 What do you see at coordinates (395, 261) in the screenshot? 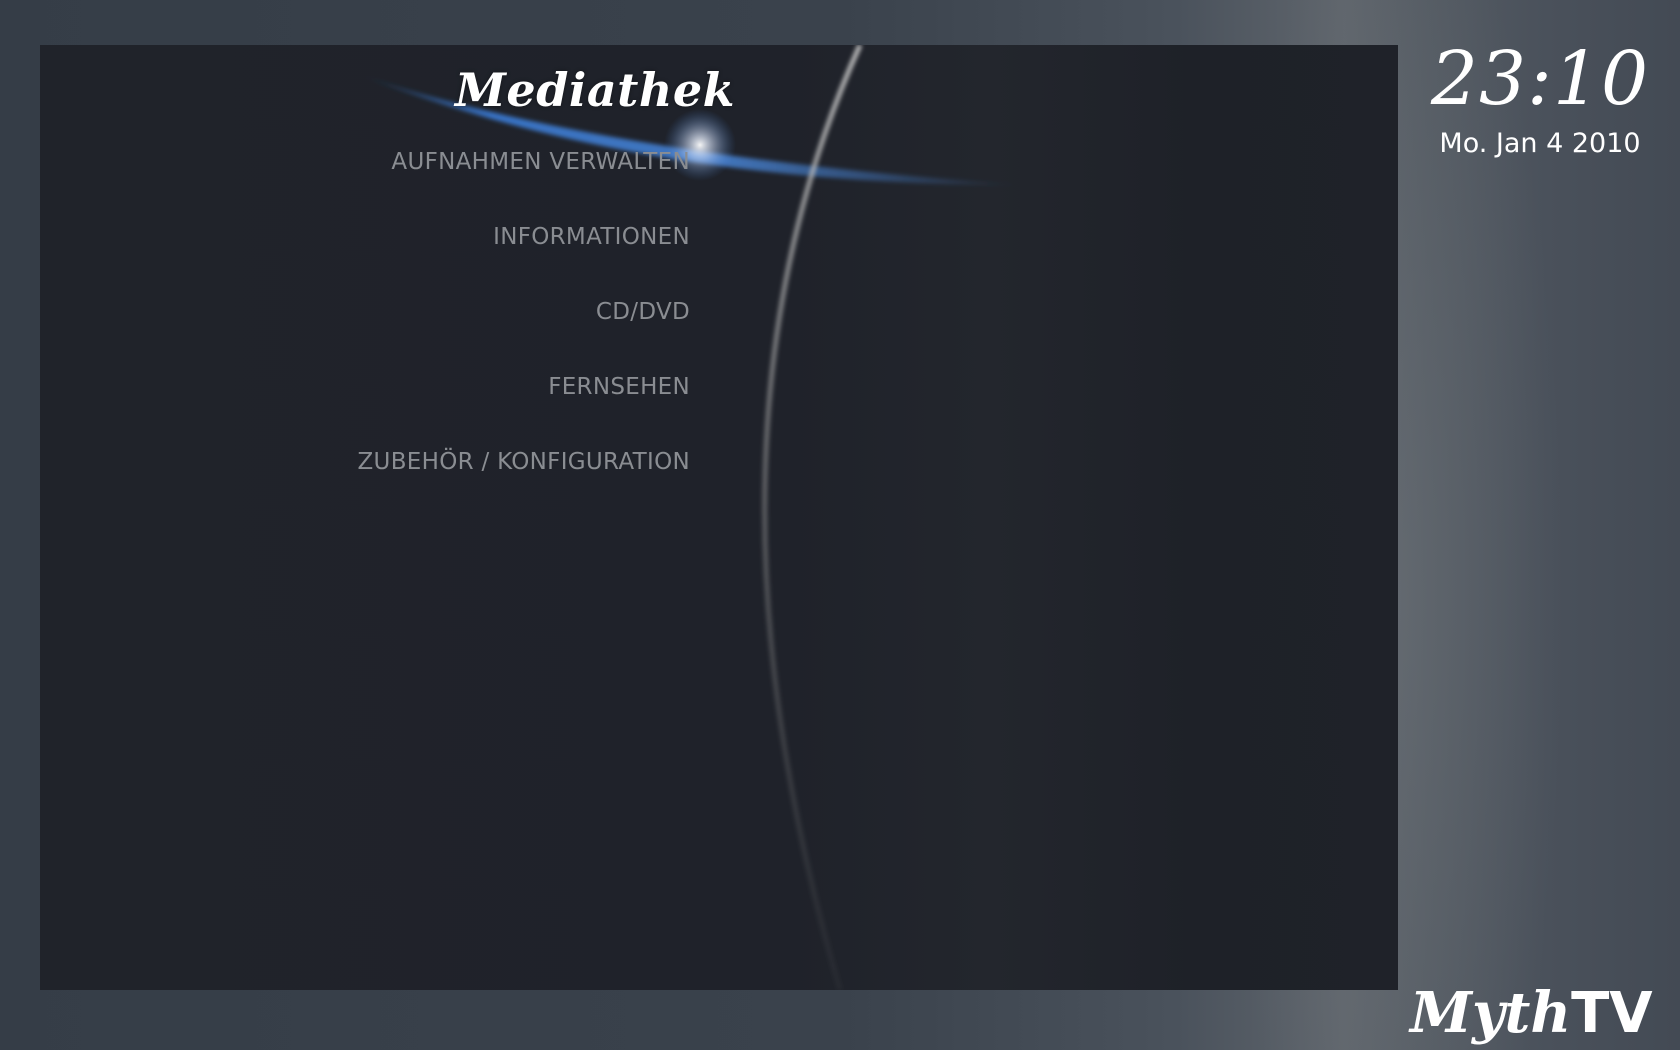
I see `menu-item-informationen: INFORMATIONEN` at bounding box center [395, 261].